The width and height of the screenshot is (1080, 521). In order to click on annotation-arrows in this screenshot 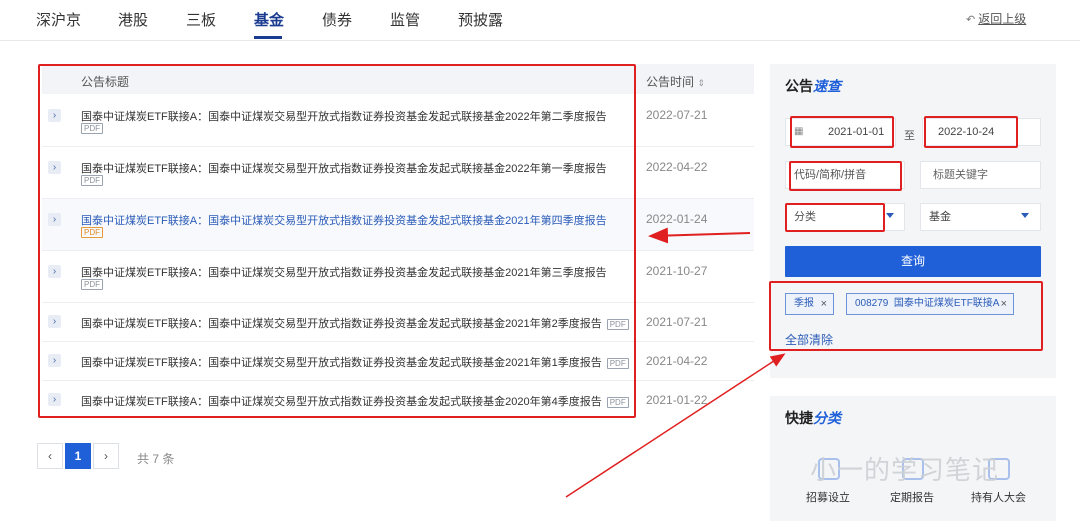, I will do `click(675, 362)`.